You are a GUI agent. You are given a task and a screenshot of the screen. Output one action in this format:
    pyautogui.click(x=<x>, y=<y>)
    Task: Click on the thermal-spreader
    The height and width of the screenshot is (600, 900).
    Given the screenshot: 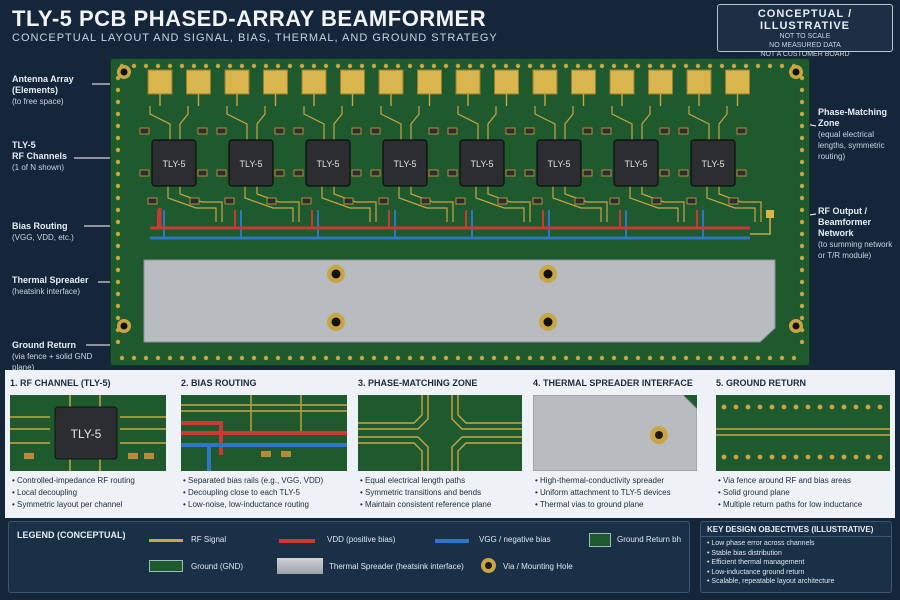 What is the action you would take?
    pyautogui.click(x=459, y=301)
    